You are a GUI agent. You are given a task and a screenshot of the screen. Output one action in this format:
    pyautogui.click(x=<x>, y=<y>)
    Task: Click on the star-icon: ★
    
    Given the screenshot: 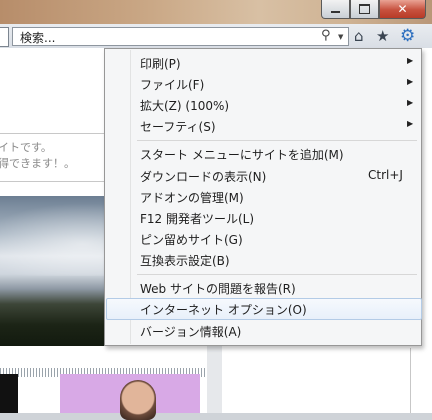 What is the action you would take?
    pyautogui.click(x=382, y=36)
    